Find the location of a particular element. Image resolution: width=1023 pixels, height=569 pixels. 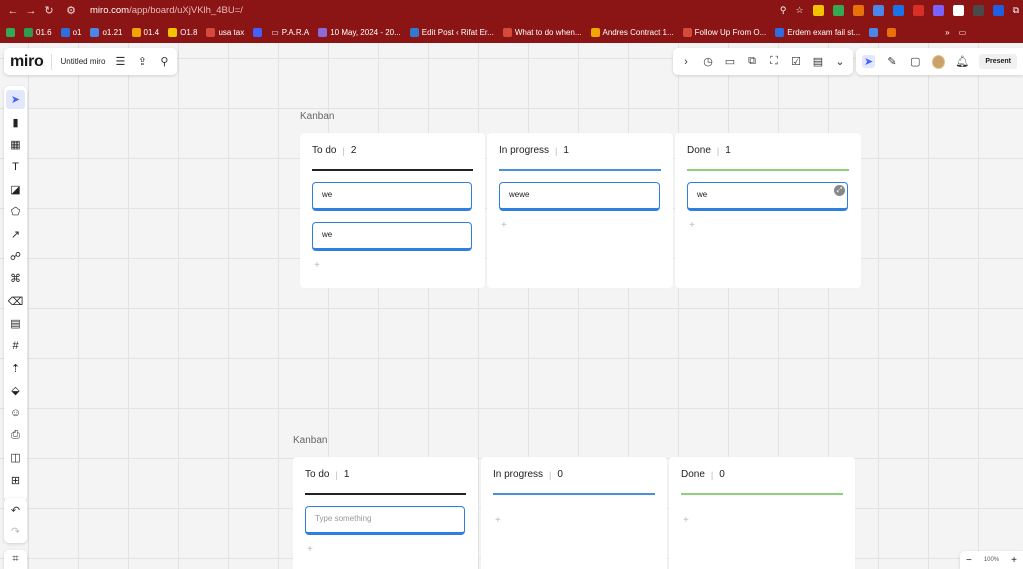

bookmark-folder: ▭ P.A.R.A is located at coordinates (290, 32).